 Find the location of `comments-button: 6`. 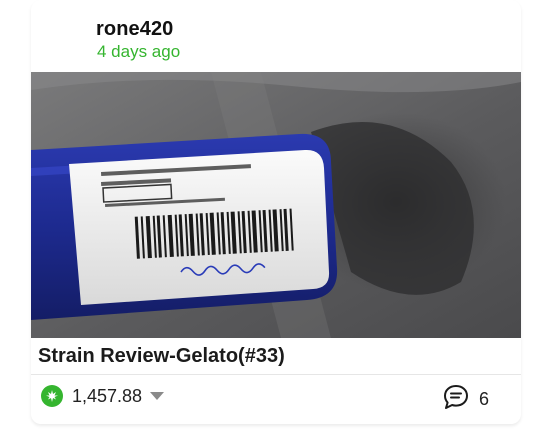

comments-button: 6 is located at coordinates (465, 399).